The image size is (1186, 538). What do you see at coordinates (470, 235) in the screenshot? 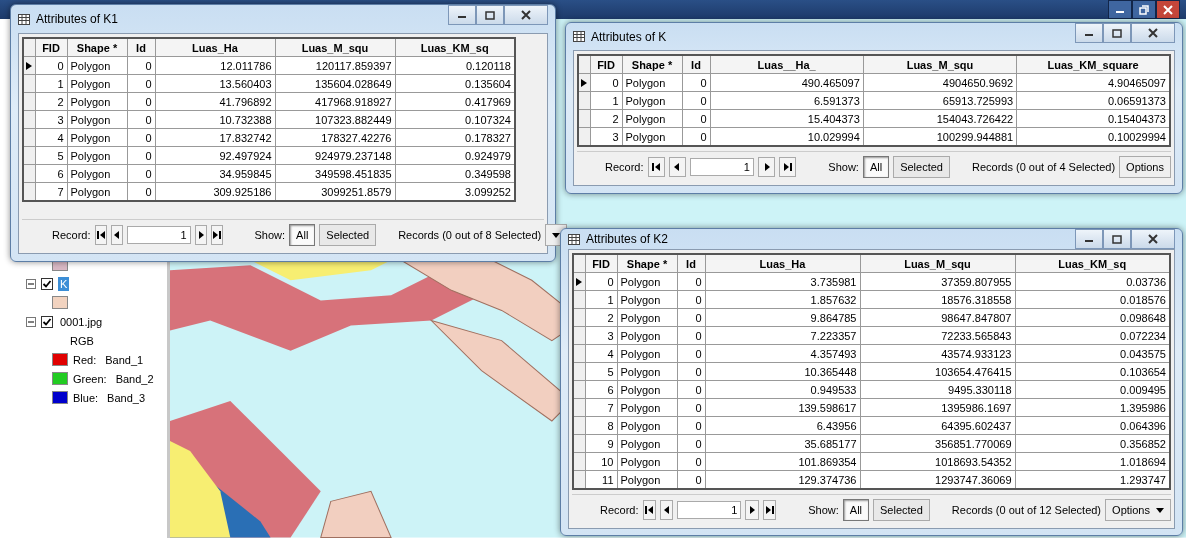
I see `records-count: Records (0 out of 8 Selected)` at bounding box center [470, 235].